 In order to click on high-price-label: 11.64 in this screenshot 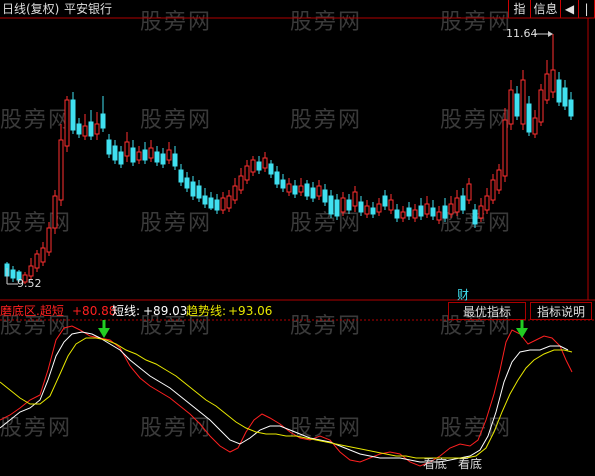, I will do `click(522, 33)`.